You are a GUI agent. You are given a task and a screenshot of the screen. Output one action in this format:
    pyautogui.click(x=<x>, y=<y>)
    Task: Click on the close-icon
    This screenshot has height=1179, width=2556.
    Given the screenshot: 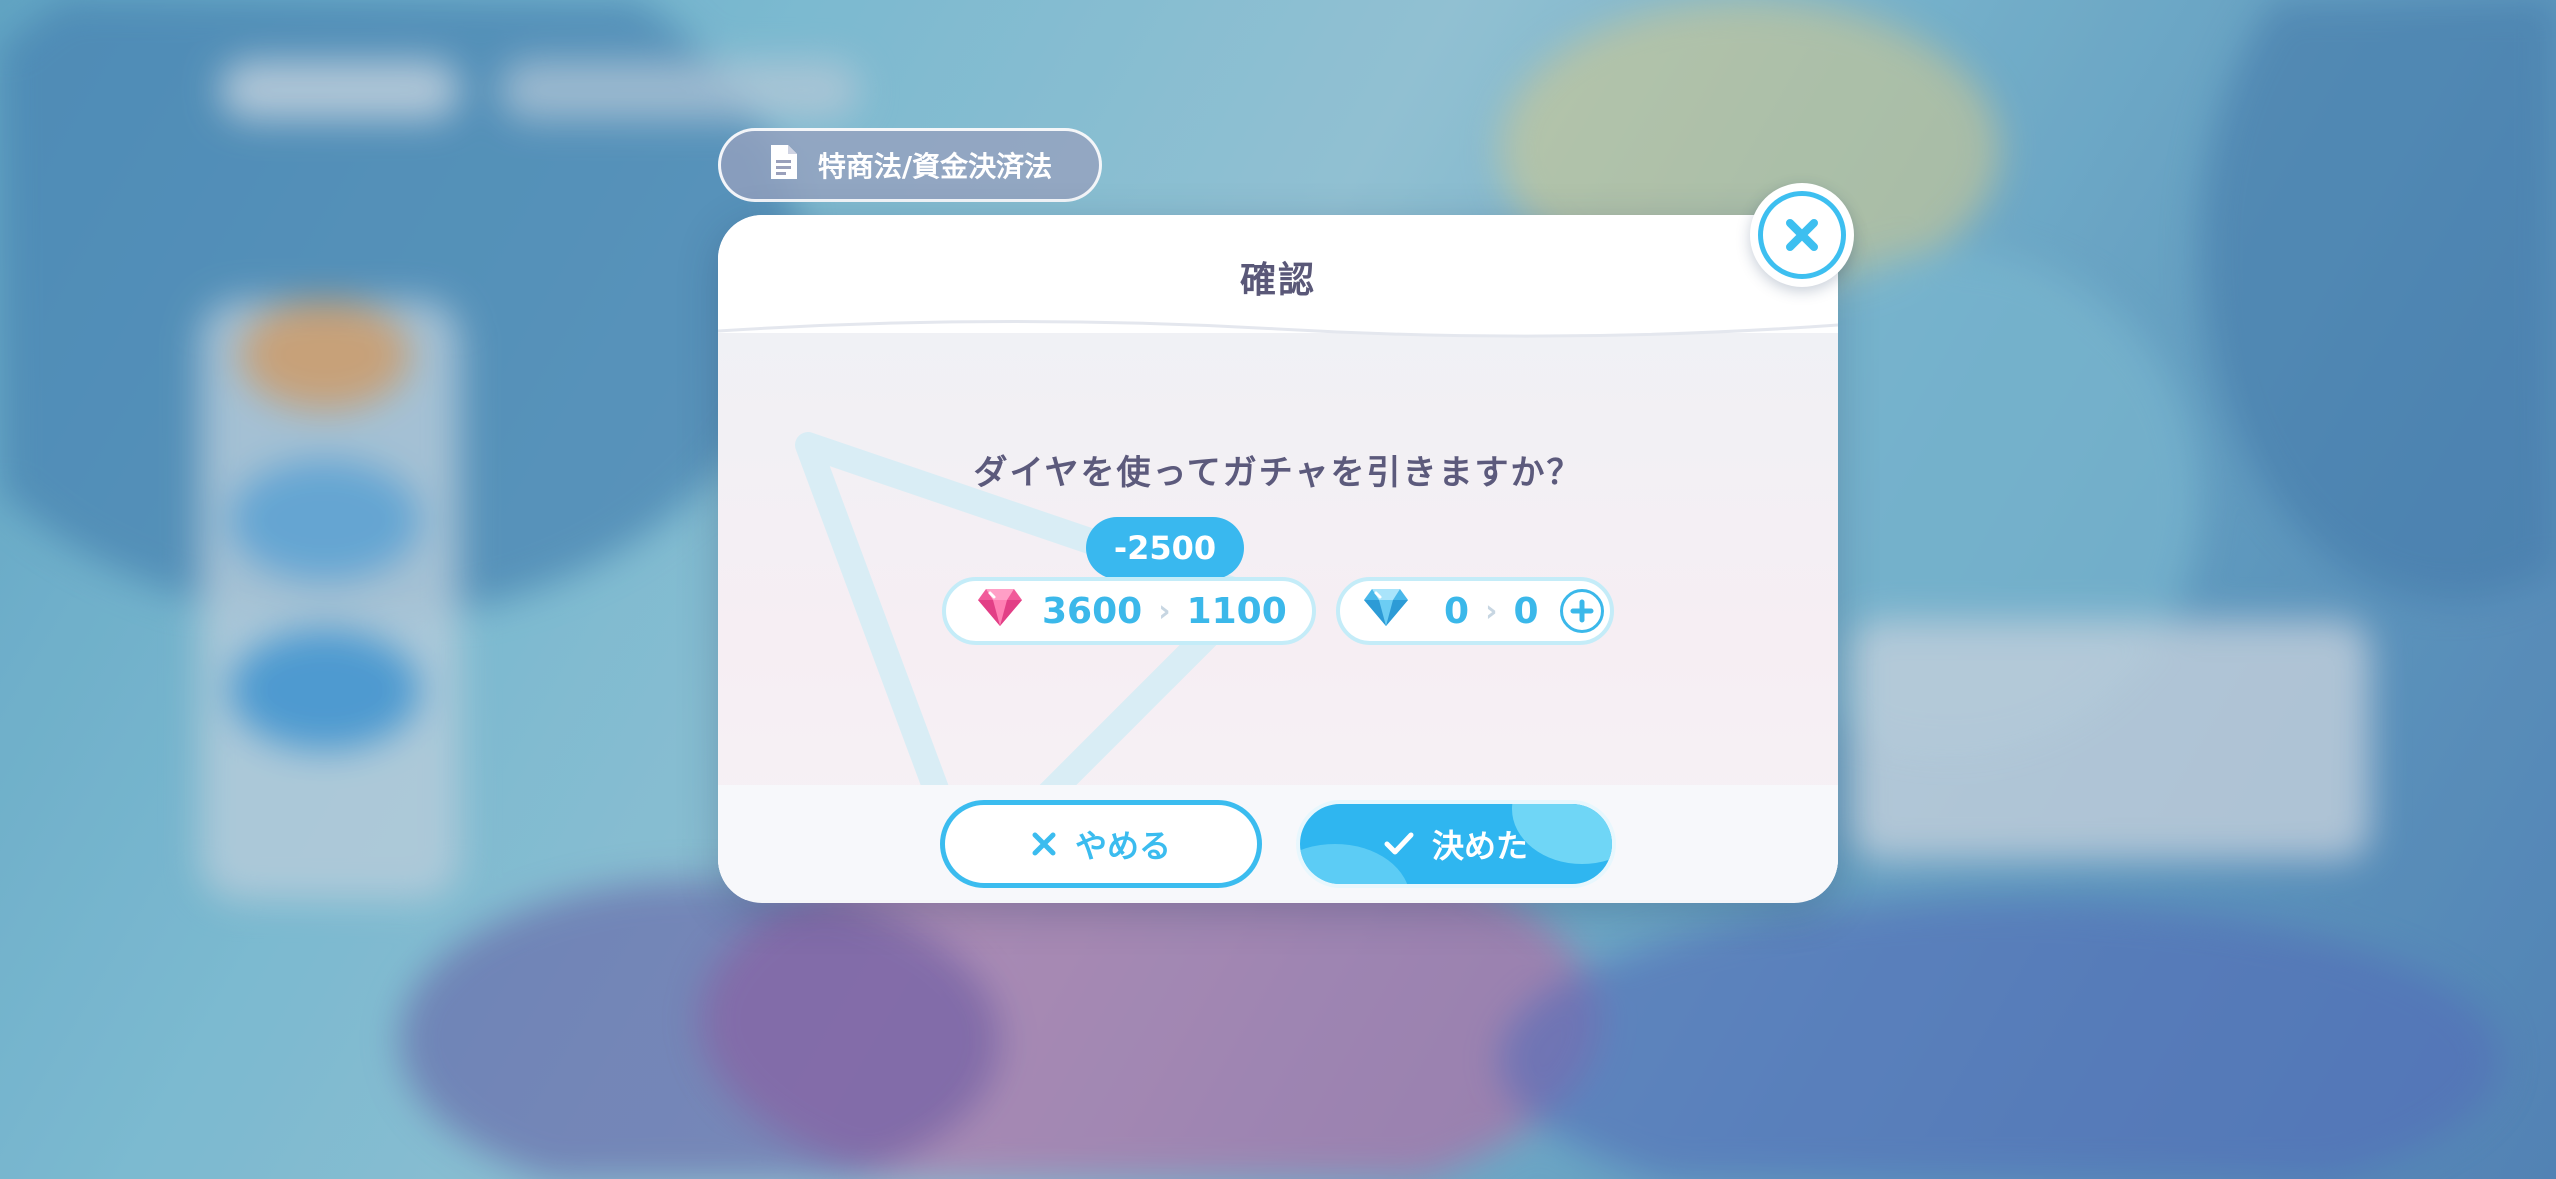 What is the action you would take?
    pyautogui.click(x=1802, y=235)
    